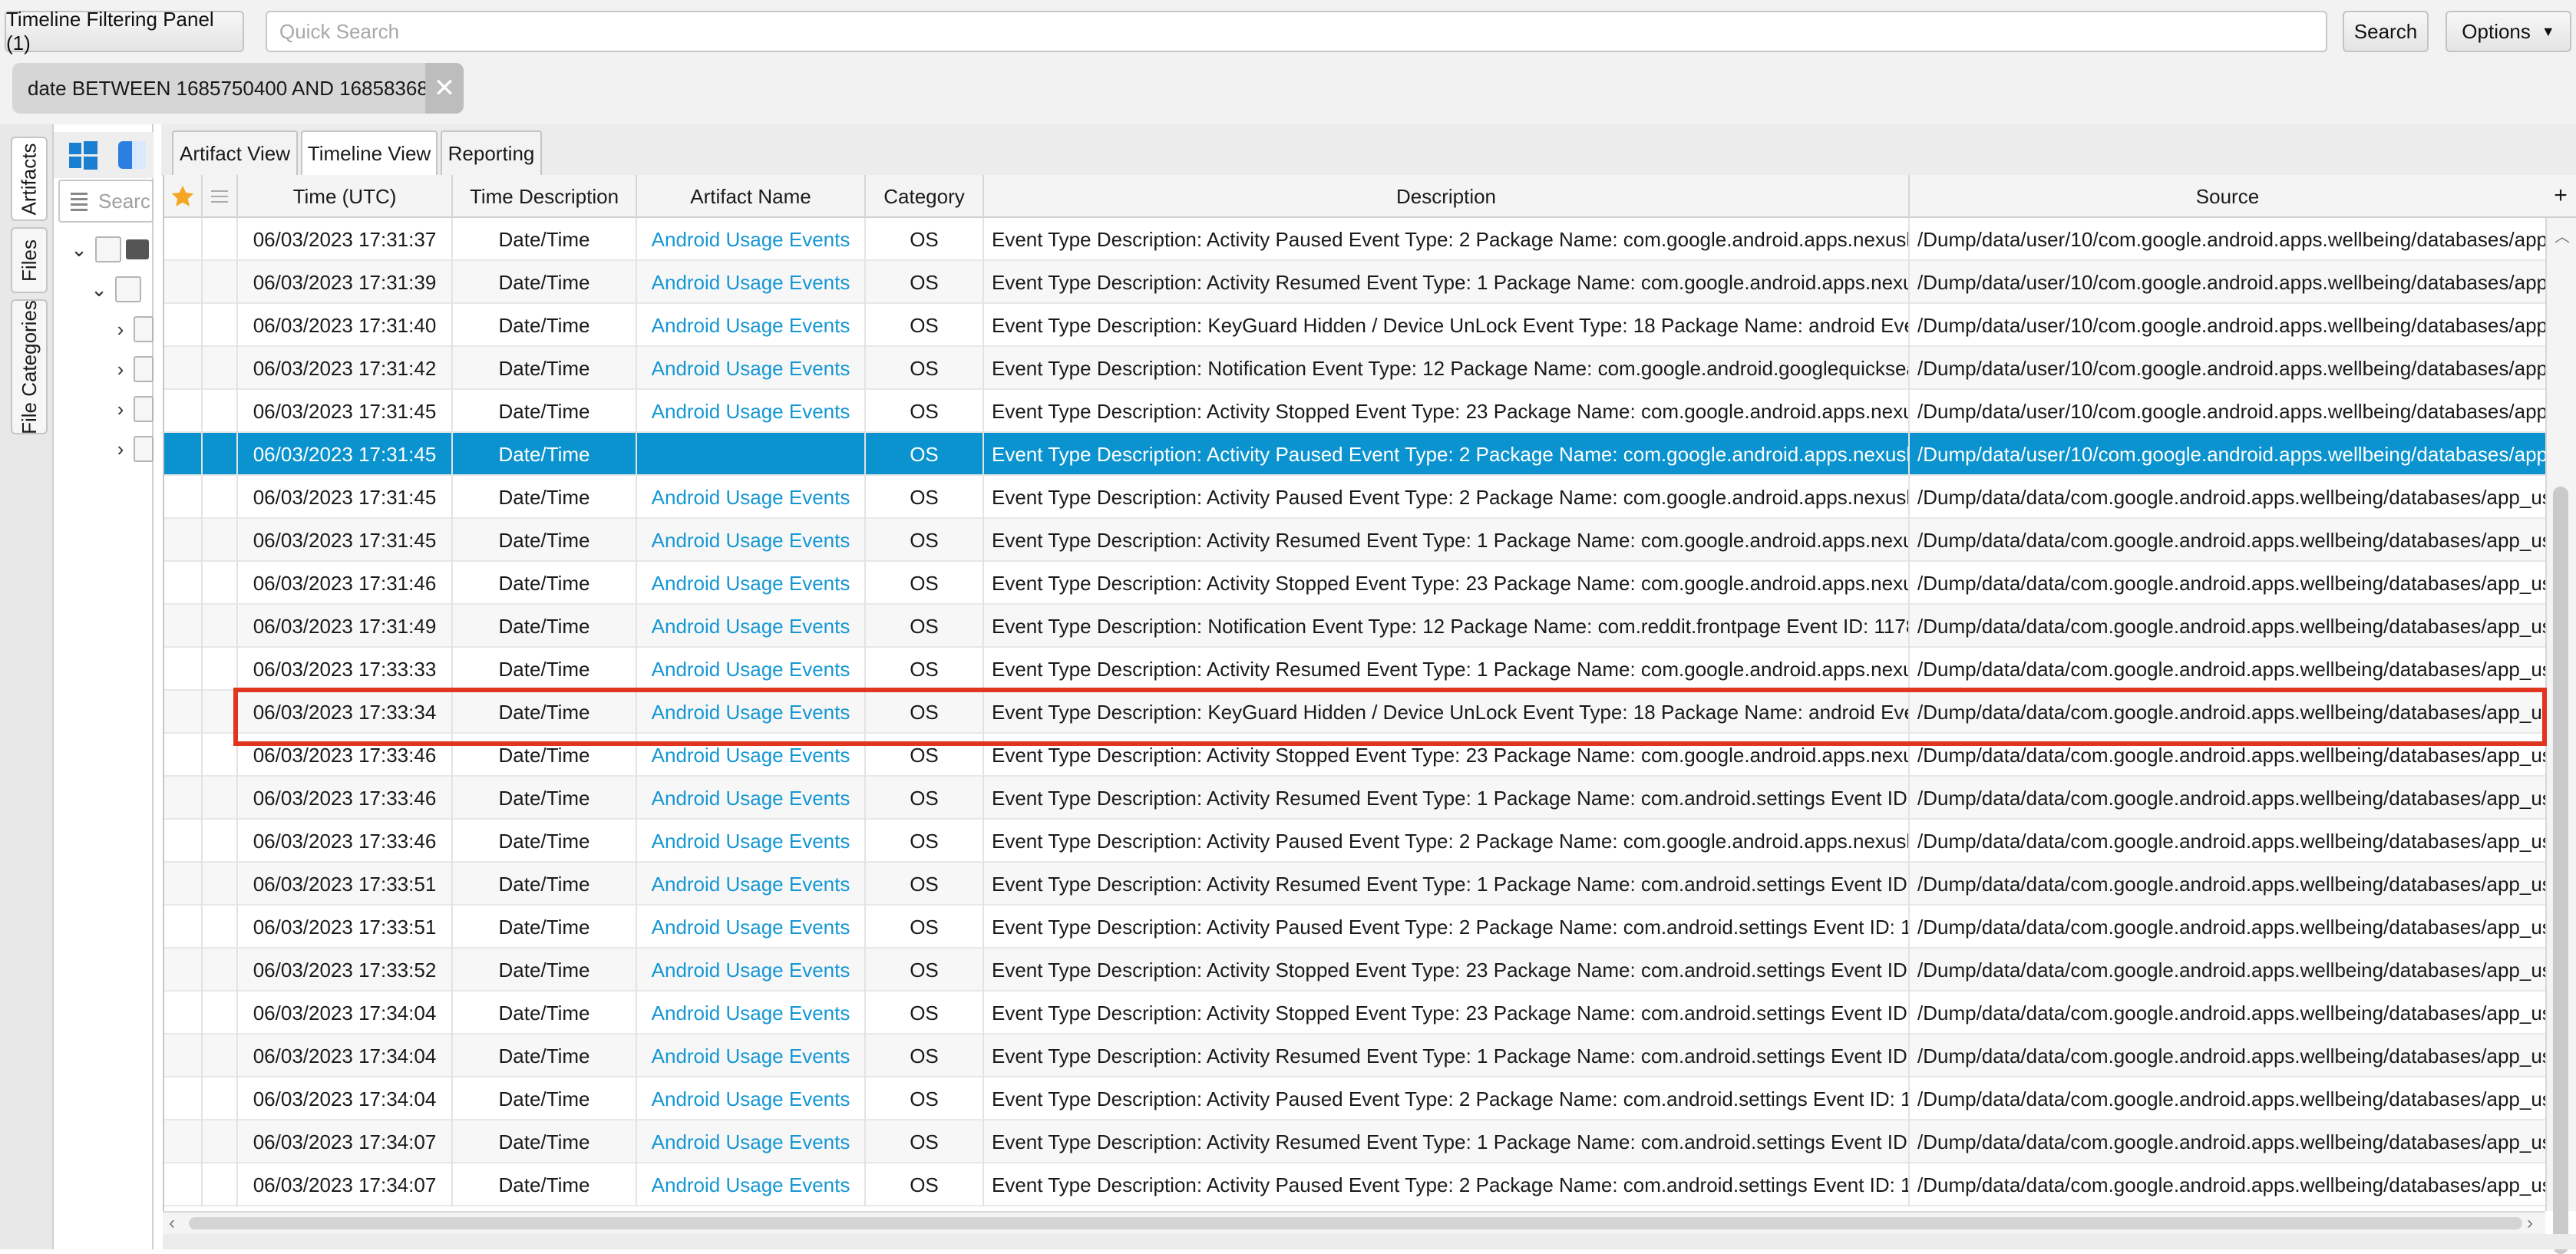 This screenshot has width=2576, height=1254. What do you see at coordinates (124, 31) in the screenshot?
I see `timeline-filter-panel-button: Timeline Filtering Panel (1)` at bounding box center [124, 31].